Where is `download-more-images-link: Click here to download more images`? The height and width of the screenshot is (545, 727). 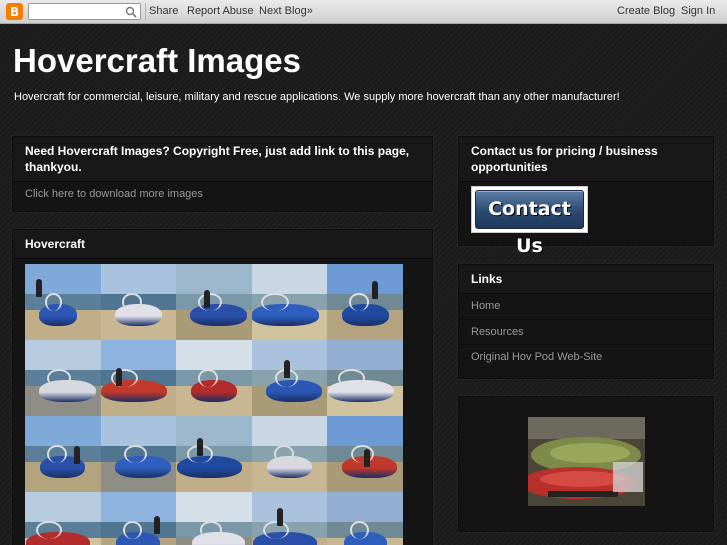
download-more-images-link: Click here to download more images is located at coordinates (114, 194).